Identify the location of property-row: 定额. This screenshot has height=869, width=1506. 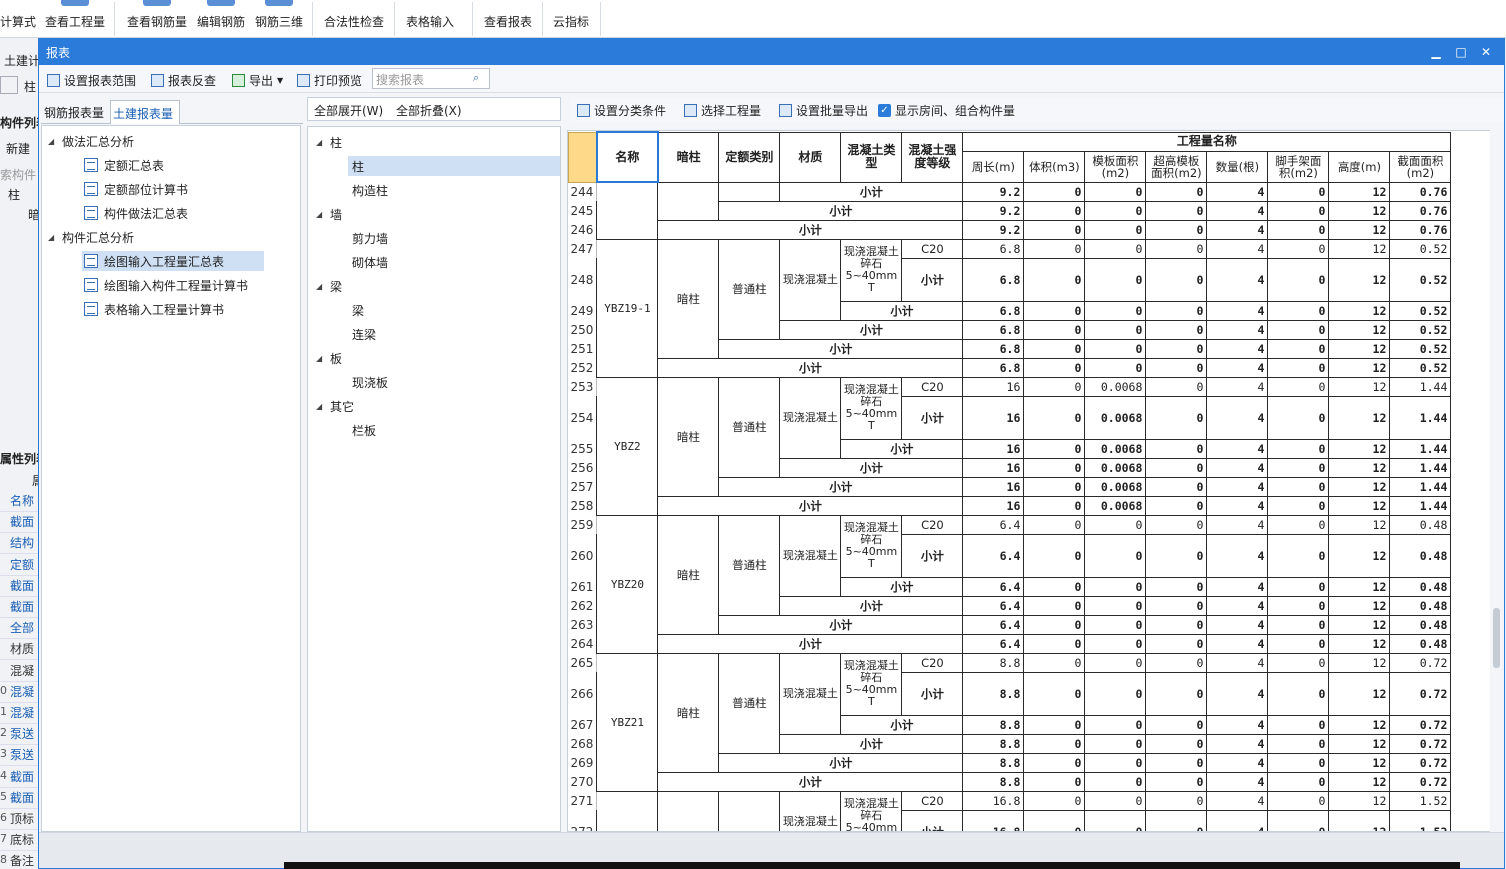
(19, 566).